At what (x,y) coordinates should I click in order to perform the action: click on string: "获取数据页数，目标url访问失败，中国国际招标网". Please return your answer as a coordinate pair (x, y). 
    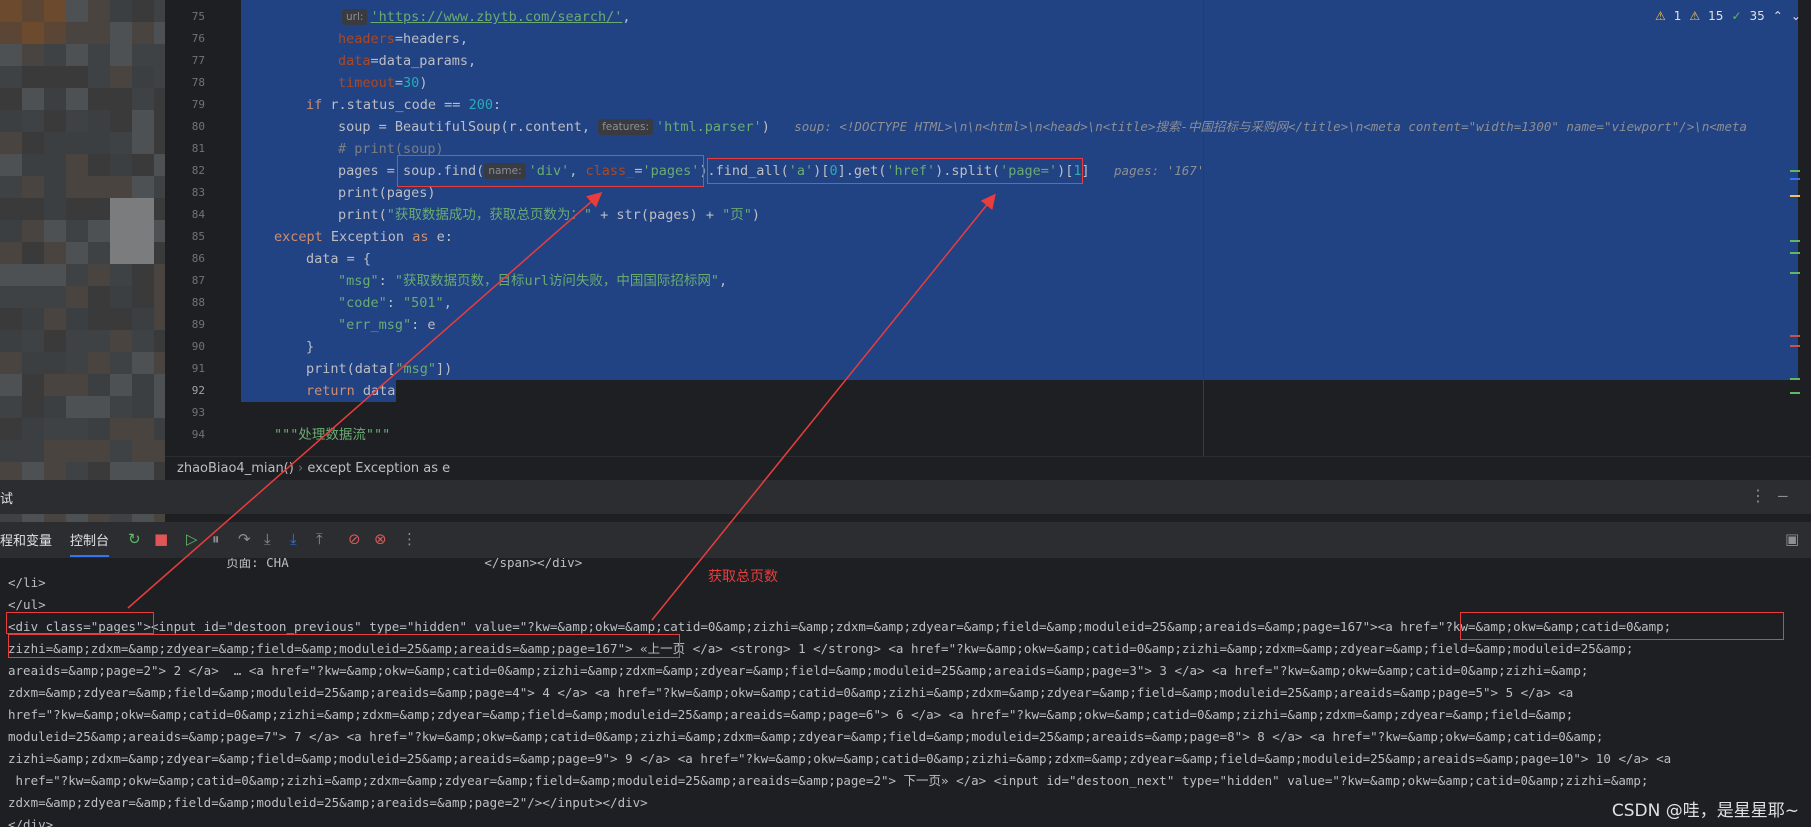
    Looking at the image, I should click on (557, 281).